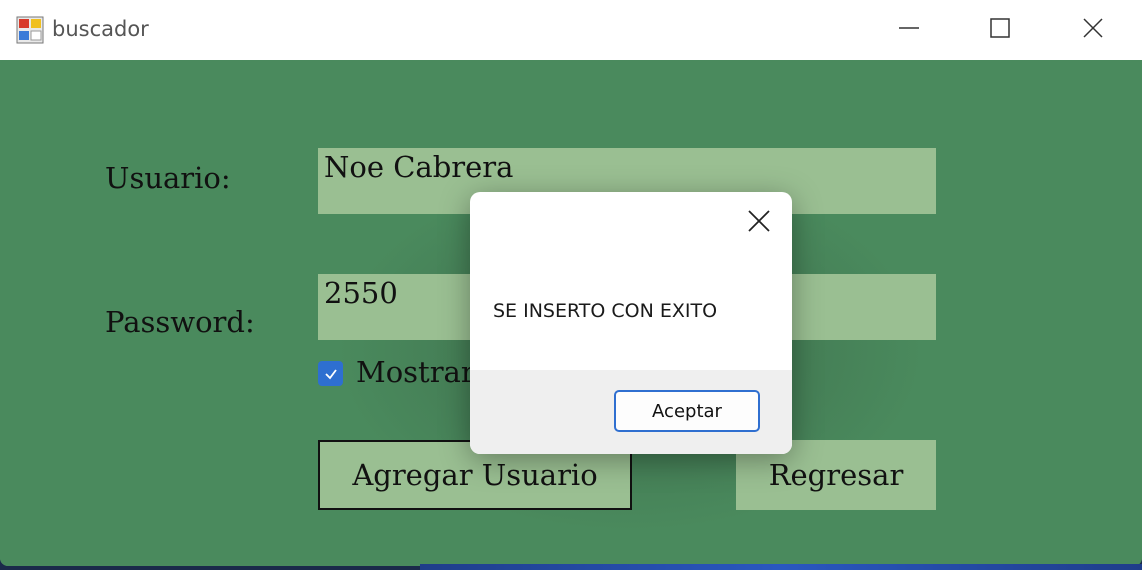  Describe the element at coordinates (631, 323) in the screenshot. I see `message-dialog: SE INSERTO CON EXITO Aceptar` at that location.